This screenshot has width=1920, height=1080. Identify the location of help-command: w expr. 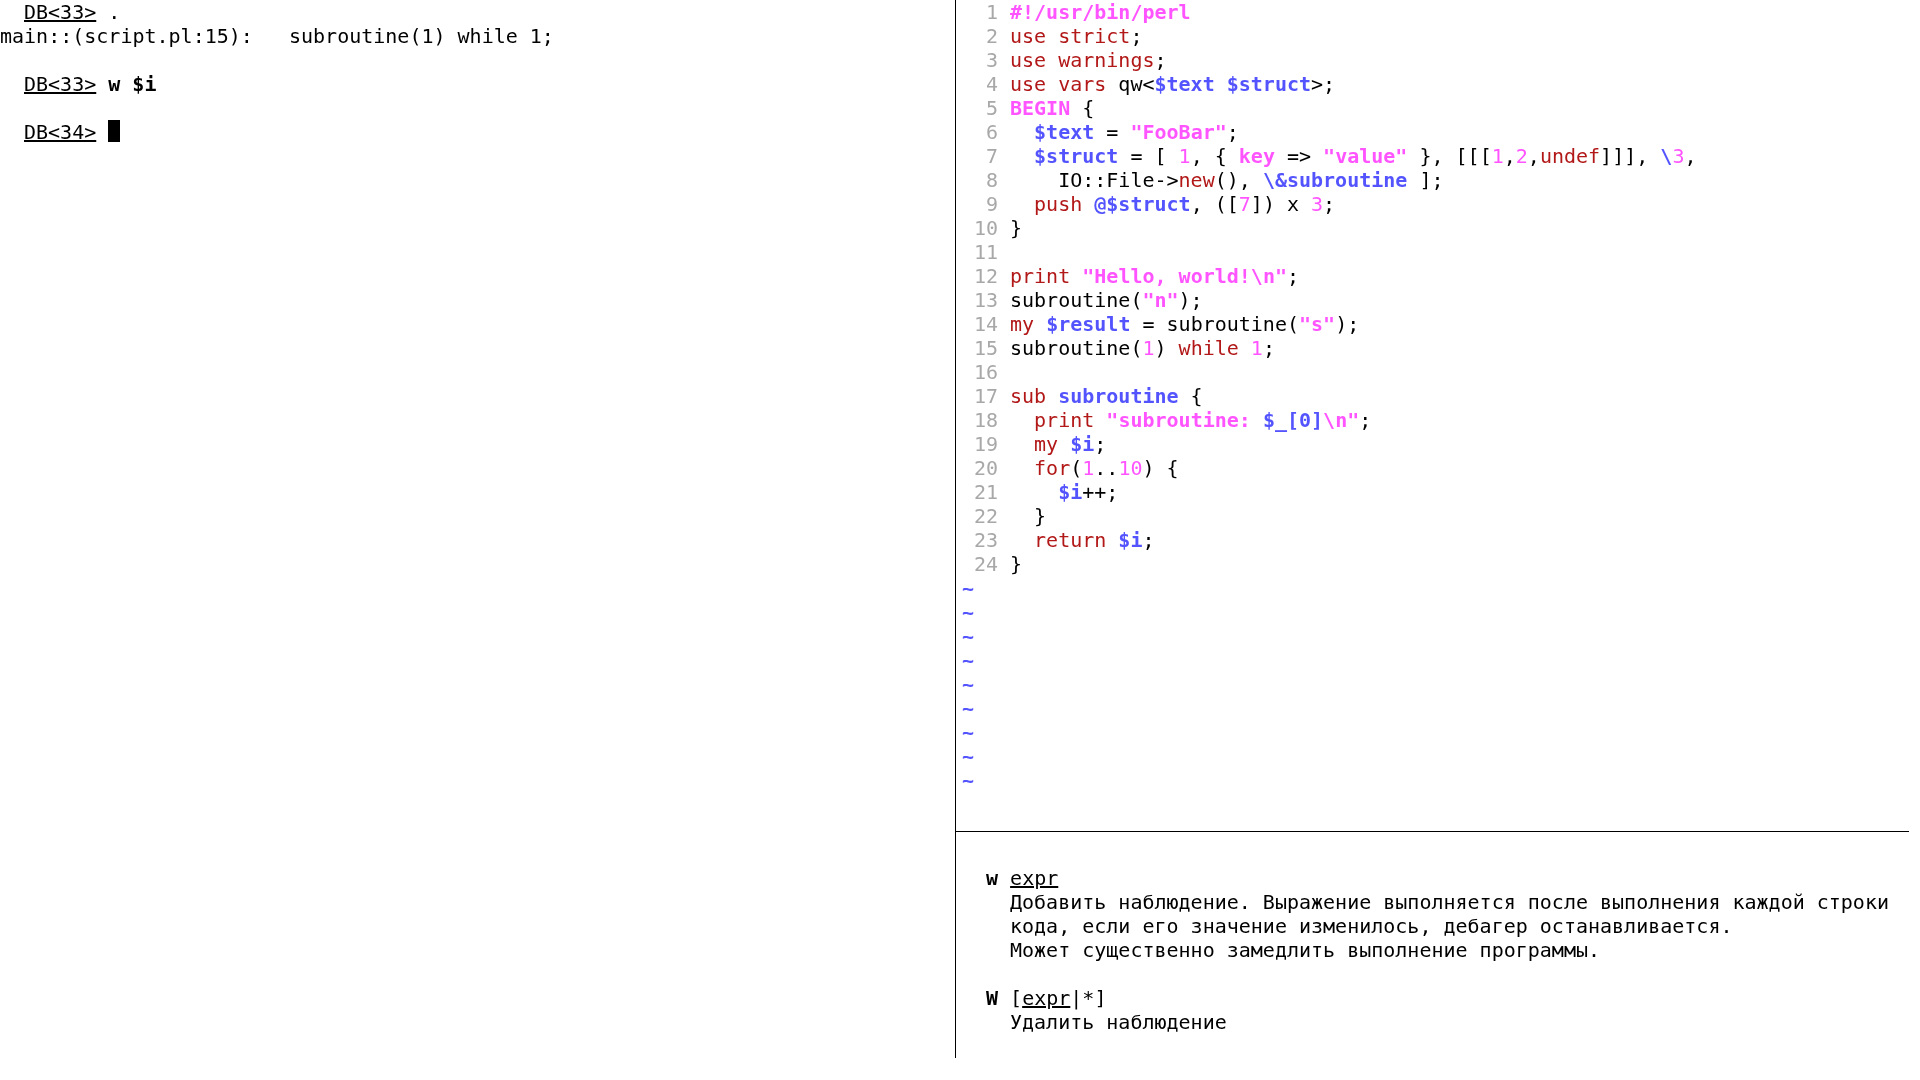
(1022, 878).